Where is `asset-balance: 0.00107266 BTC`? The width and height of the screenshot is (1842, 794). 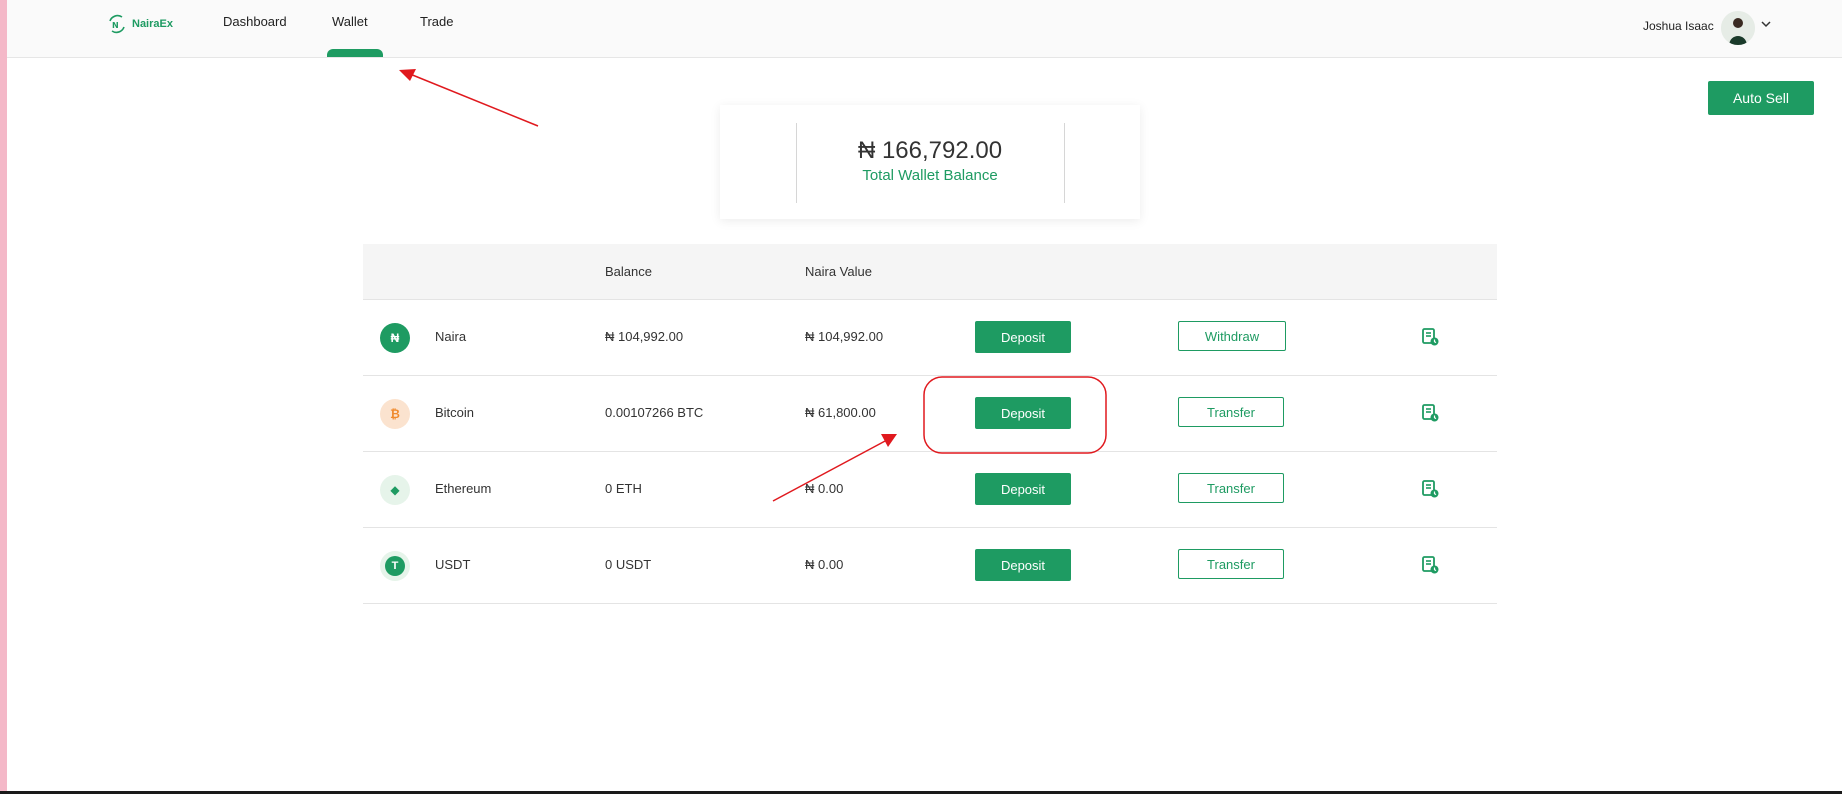
asset-balance: 0.00107266 BTC is located at coordinates (654, 412).